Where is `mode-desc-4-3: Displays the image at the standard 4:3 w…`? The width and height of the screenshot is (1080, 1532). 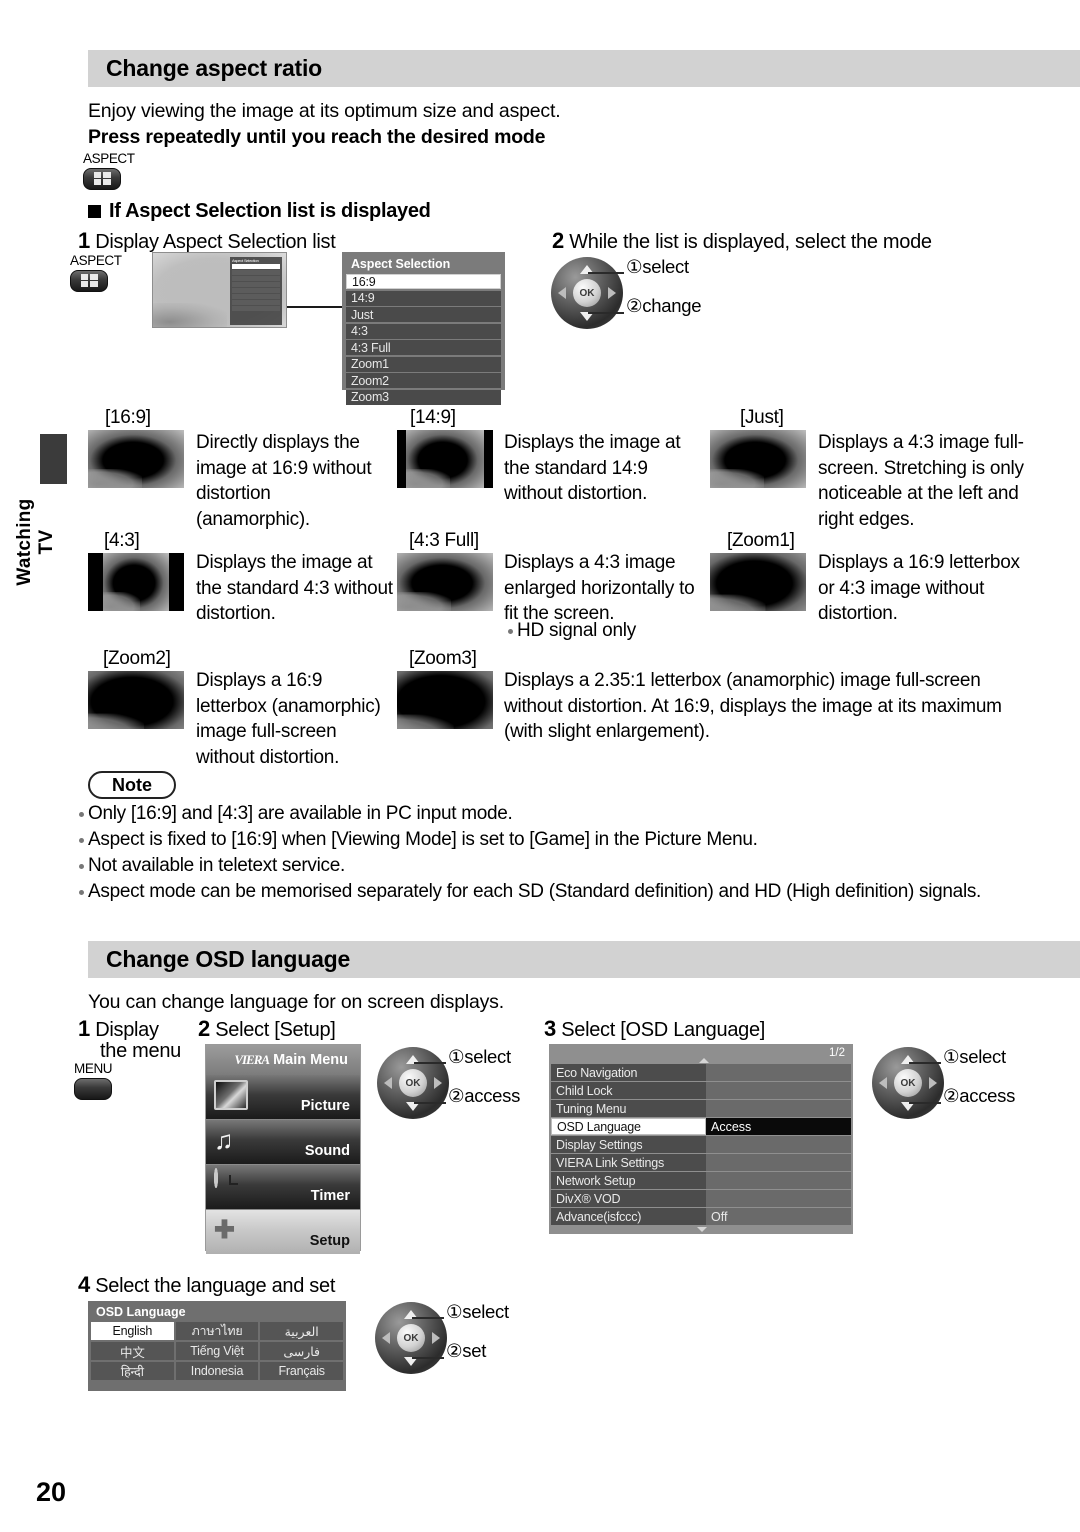
mode-desc-4-3: Displays the image at the standard 4:3 w… is located at coordinates (294, 588).